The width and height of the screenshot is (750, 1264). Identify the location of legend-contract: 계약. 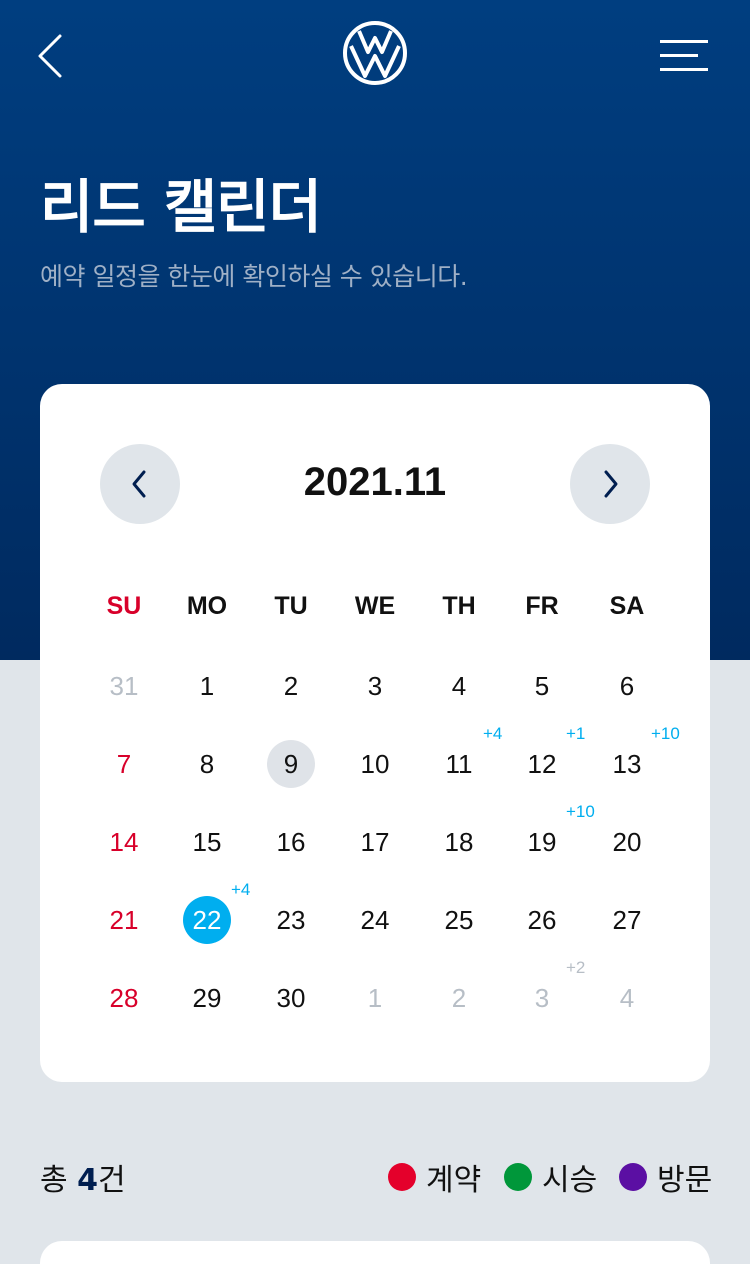
(434, 1177).